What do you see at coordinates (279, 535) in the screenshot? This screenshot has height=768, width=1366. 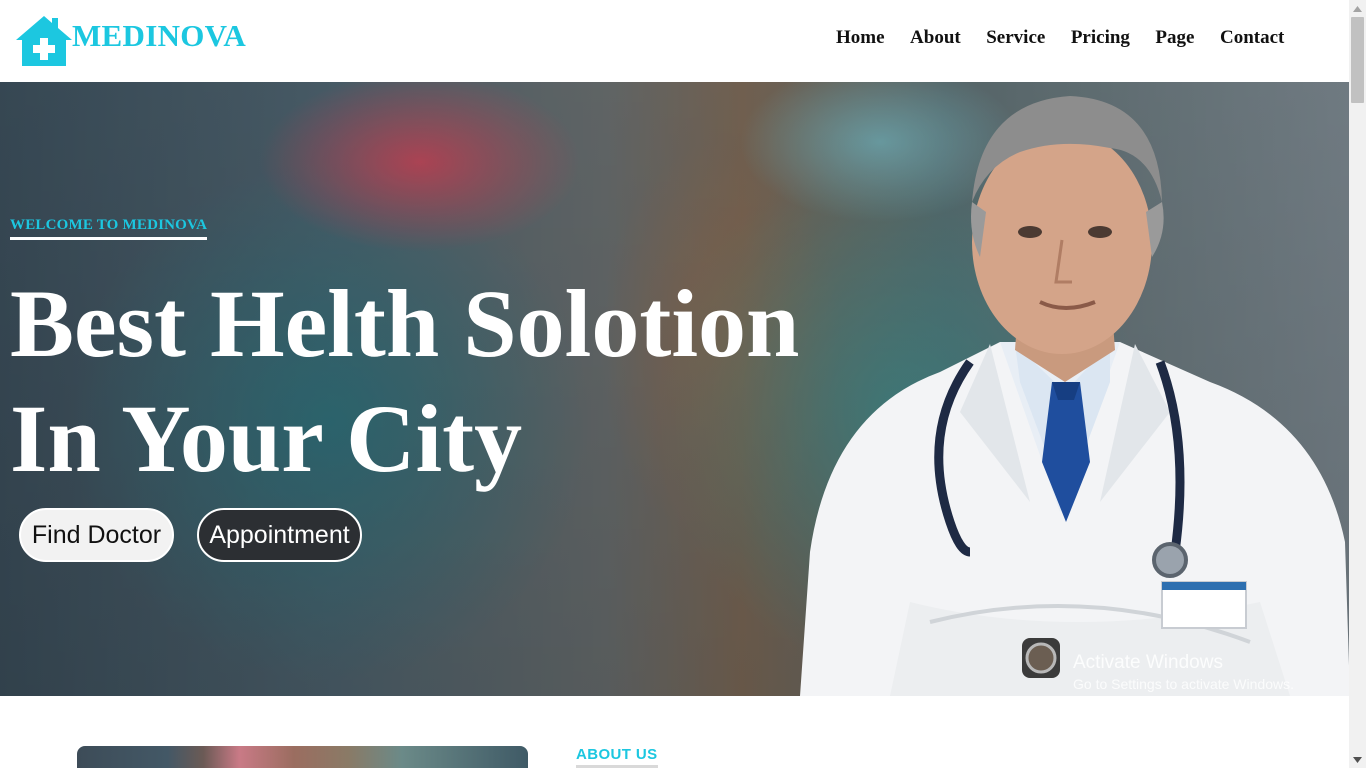 I see `appointment-button: Appointment` at bounding box center [279, 535].